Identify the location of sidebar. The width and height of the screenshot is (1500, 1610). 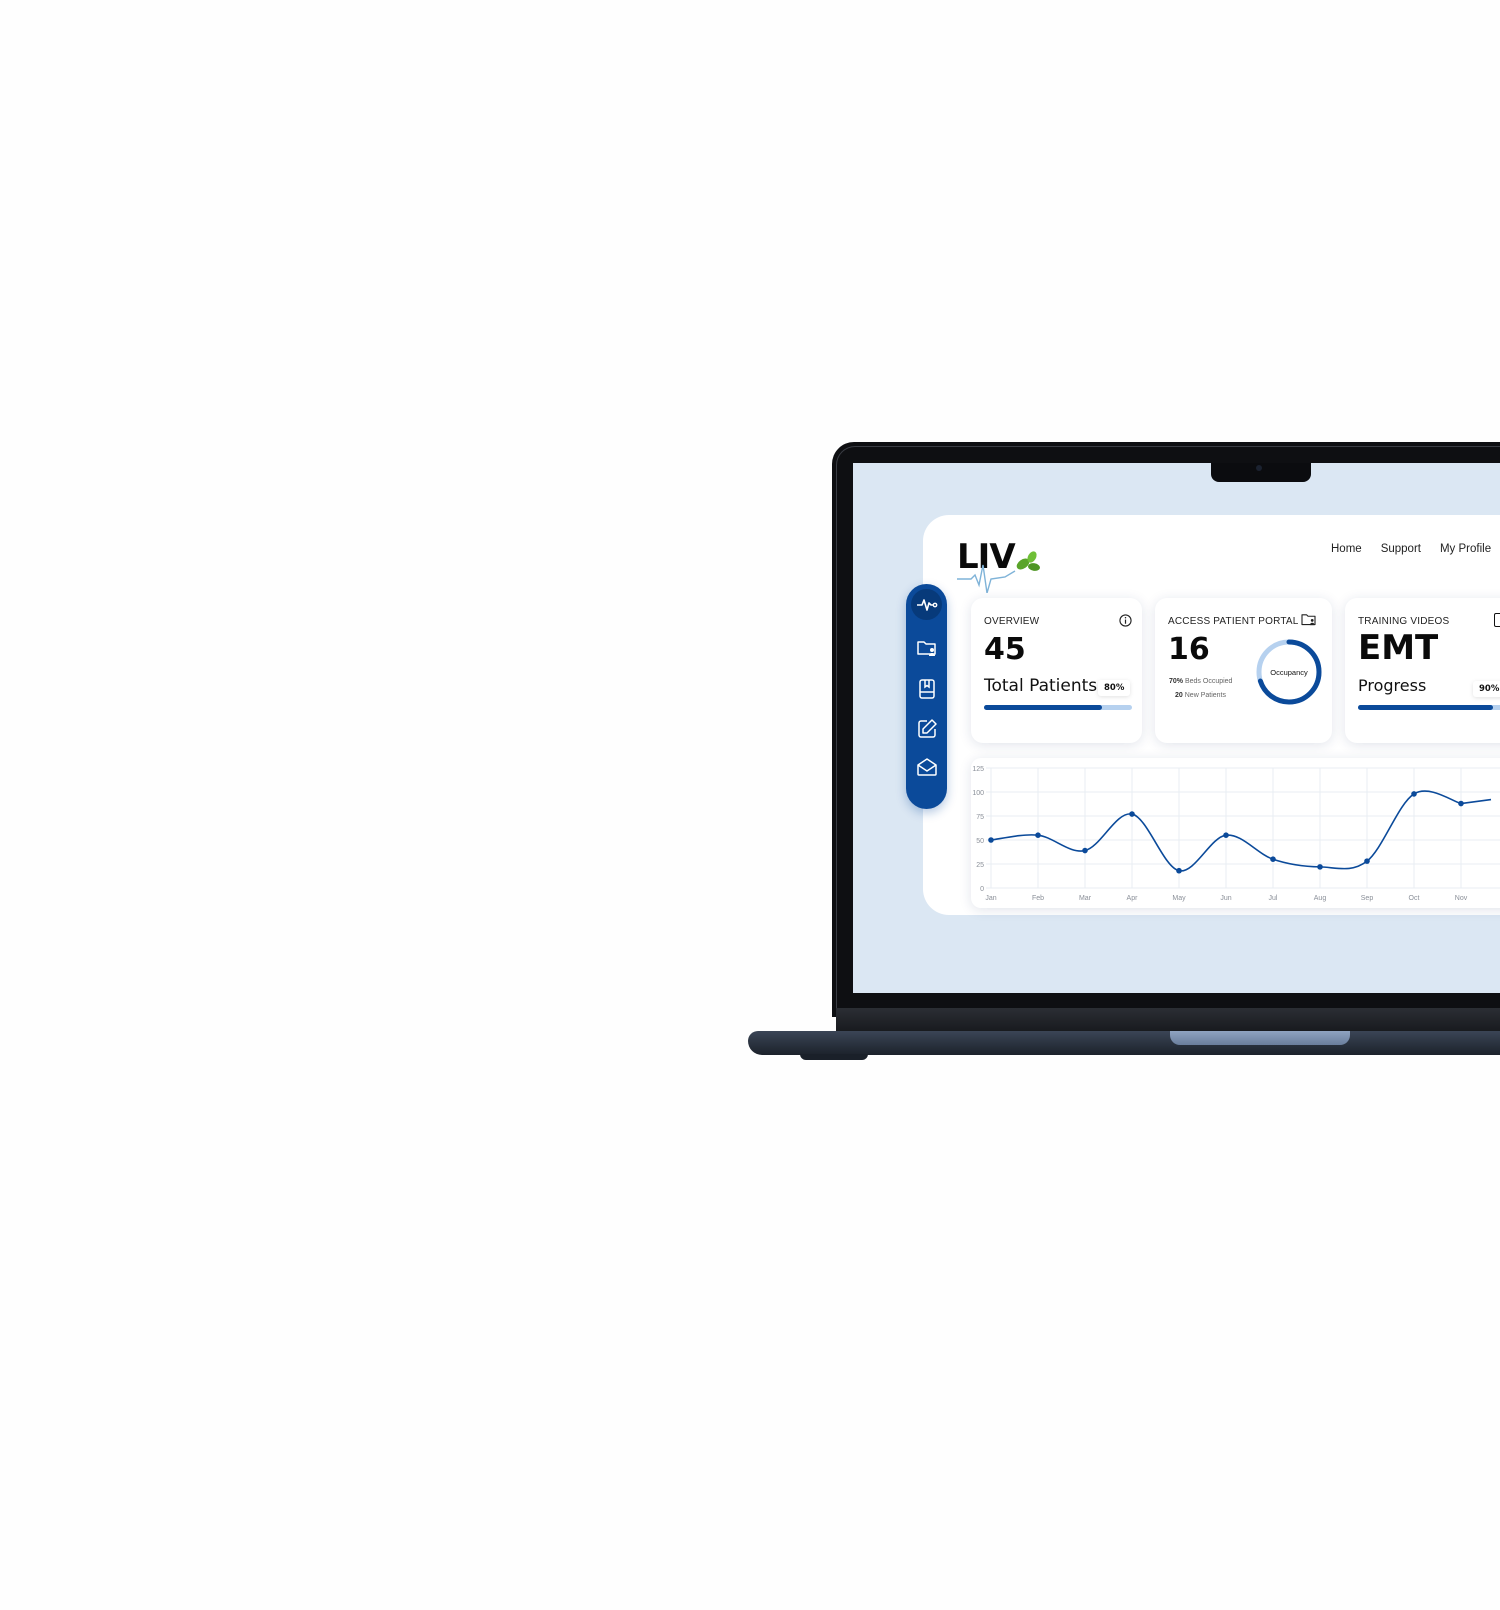
(926, 696).